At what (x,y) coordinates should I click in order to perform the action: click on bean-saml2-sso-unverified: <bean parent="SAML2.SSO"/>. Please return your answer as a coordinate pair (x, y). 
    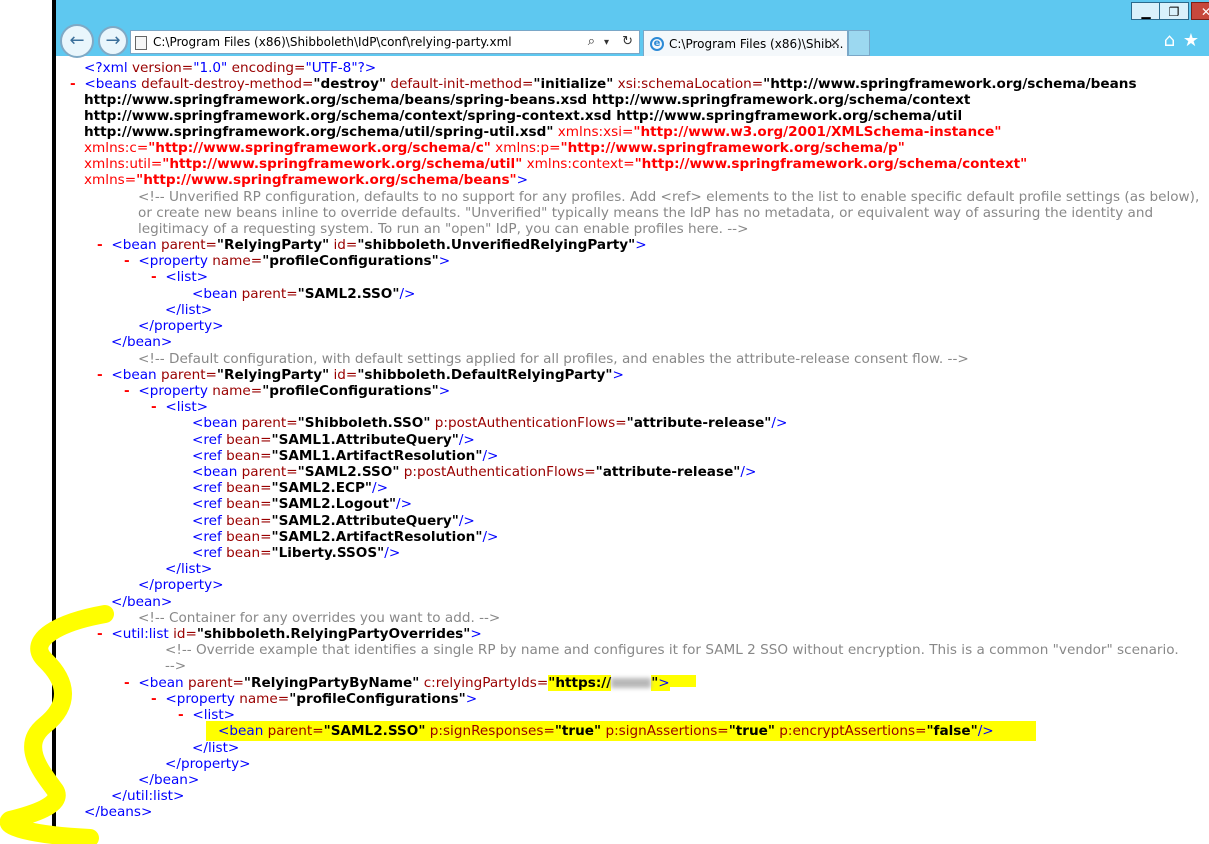
    Looking at the image, I should click on (304, 294).